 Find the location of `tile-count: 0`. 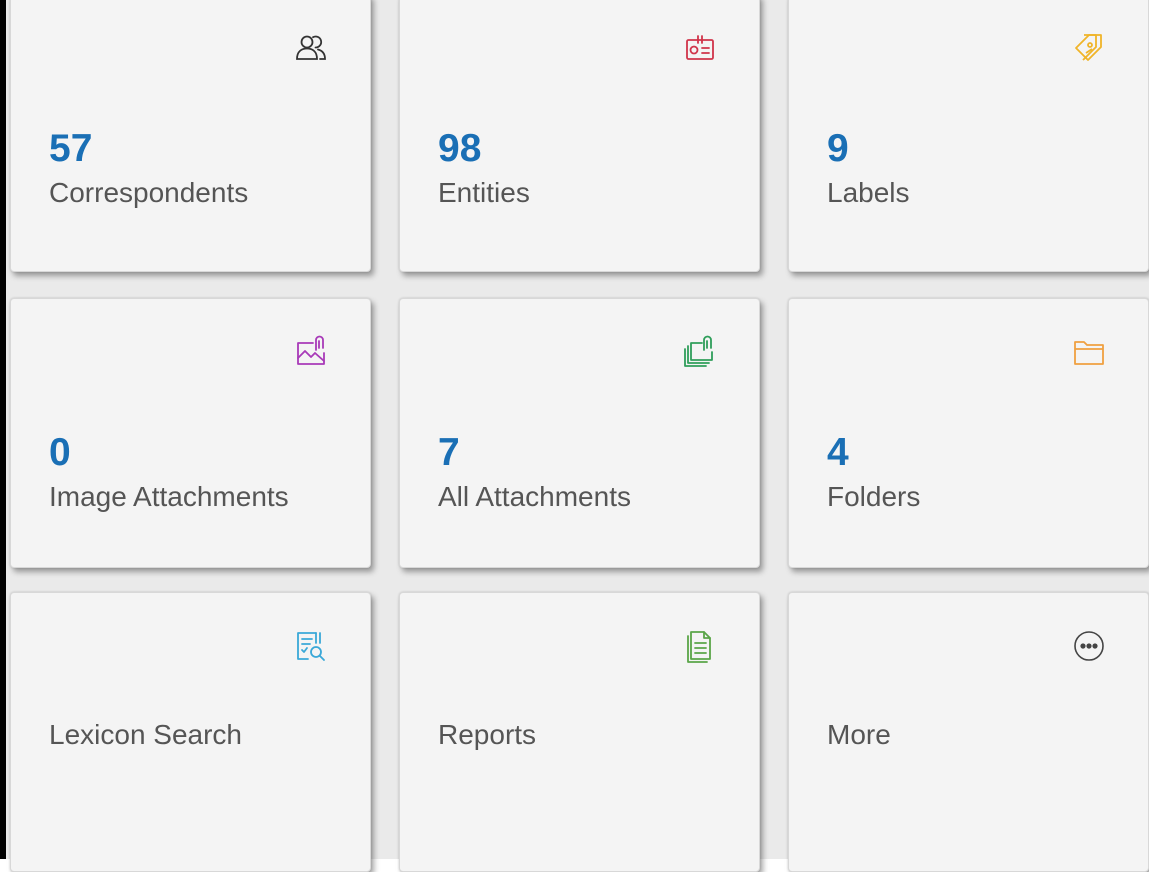

tile-count: 0 is located at coordinates (60, 452).